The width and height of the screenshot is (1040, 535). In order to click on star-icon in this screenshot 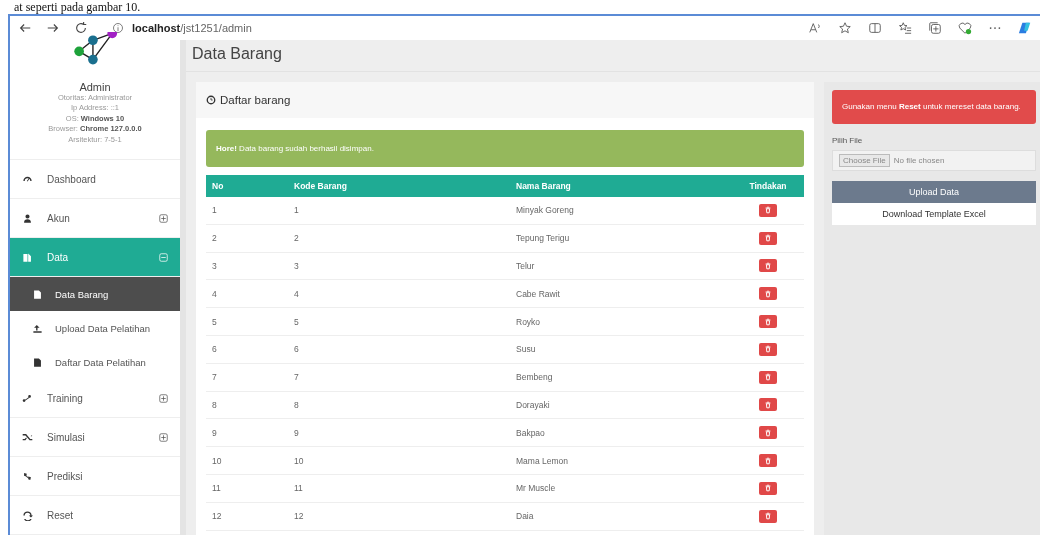, I will do `click(845, 28)`.